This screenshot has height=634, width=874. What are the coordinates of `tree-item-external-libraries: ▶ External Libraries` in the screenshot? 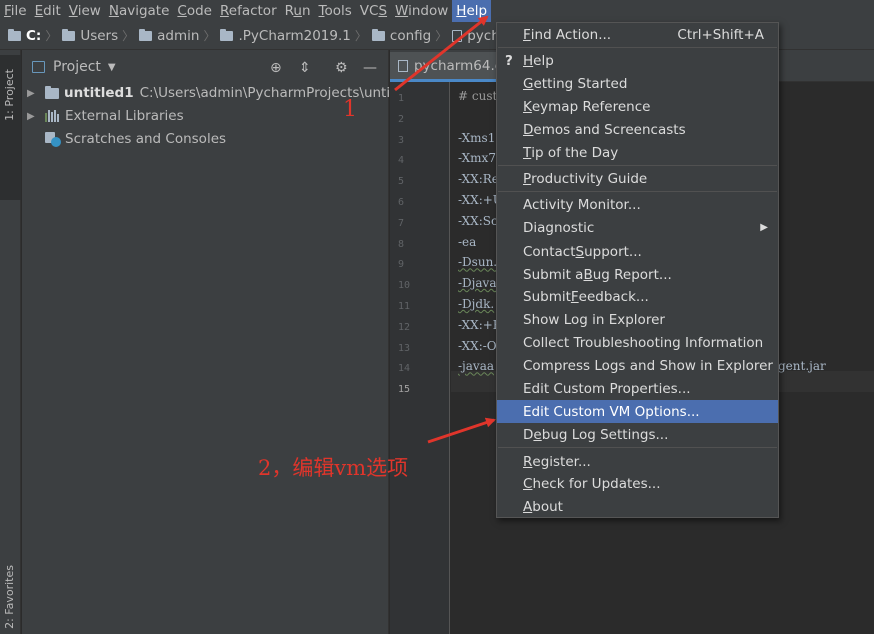 It's located at (103, 116).